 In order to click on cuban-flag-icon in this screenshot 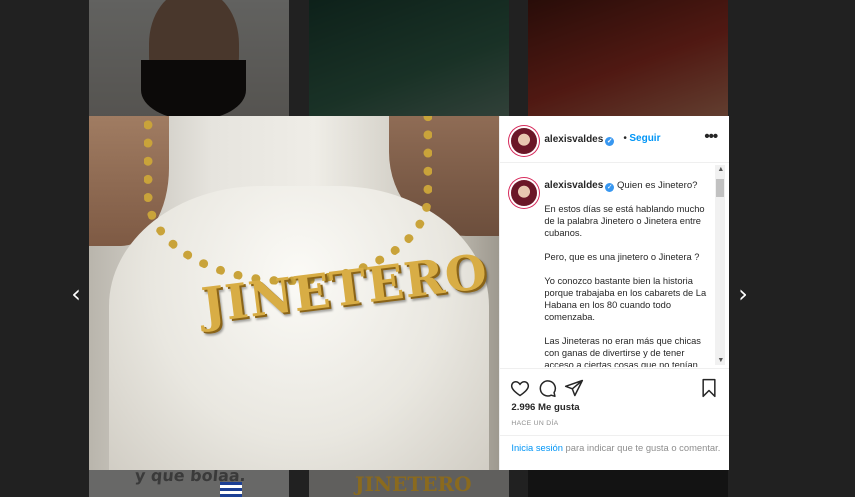, I will do `click(231, 489)`.